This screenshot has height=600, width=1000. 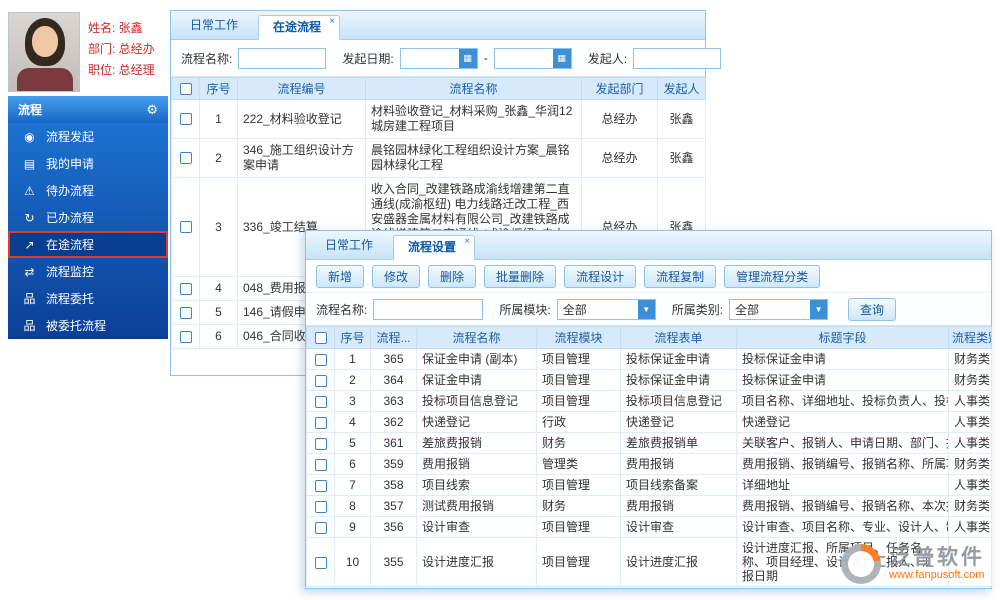 What do you see at coordinates (678, 527) in the screenshot?
I see `cell-form: 设计审查` at bounding box center [678, 527].